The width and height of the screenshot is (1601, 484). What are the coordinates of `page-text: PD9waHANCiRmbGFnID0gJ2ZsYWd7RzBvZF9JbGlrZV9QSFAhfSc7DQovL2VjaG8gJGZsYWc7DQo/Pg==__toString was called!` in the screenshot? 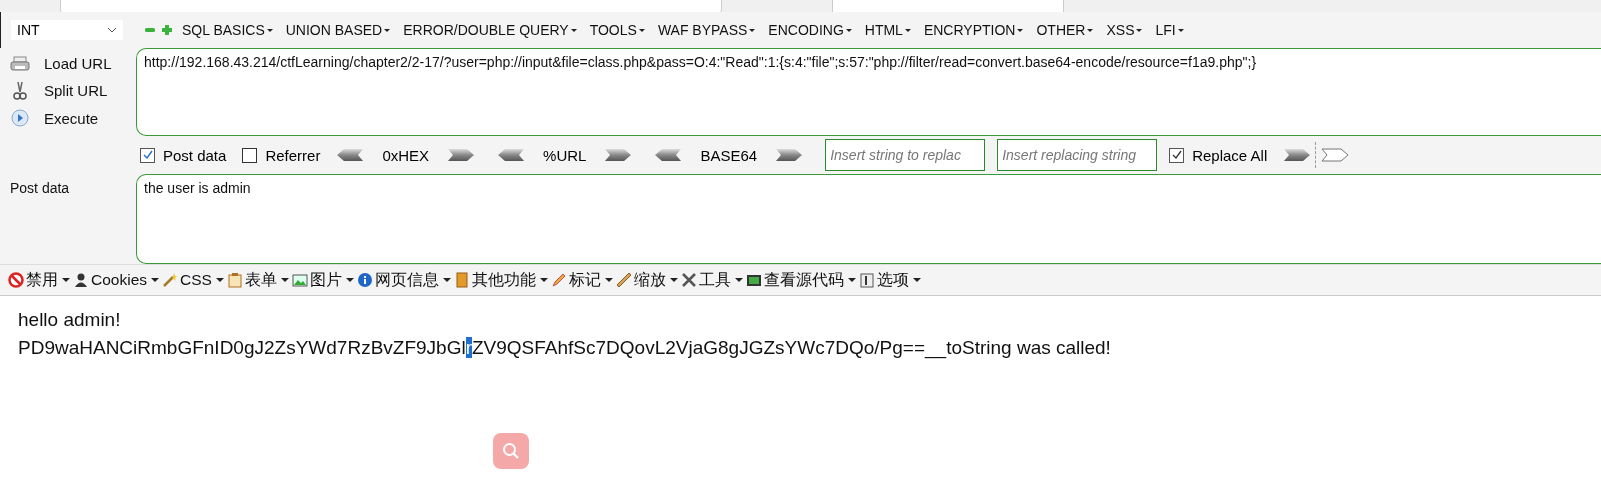 It's located at (565, 348).